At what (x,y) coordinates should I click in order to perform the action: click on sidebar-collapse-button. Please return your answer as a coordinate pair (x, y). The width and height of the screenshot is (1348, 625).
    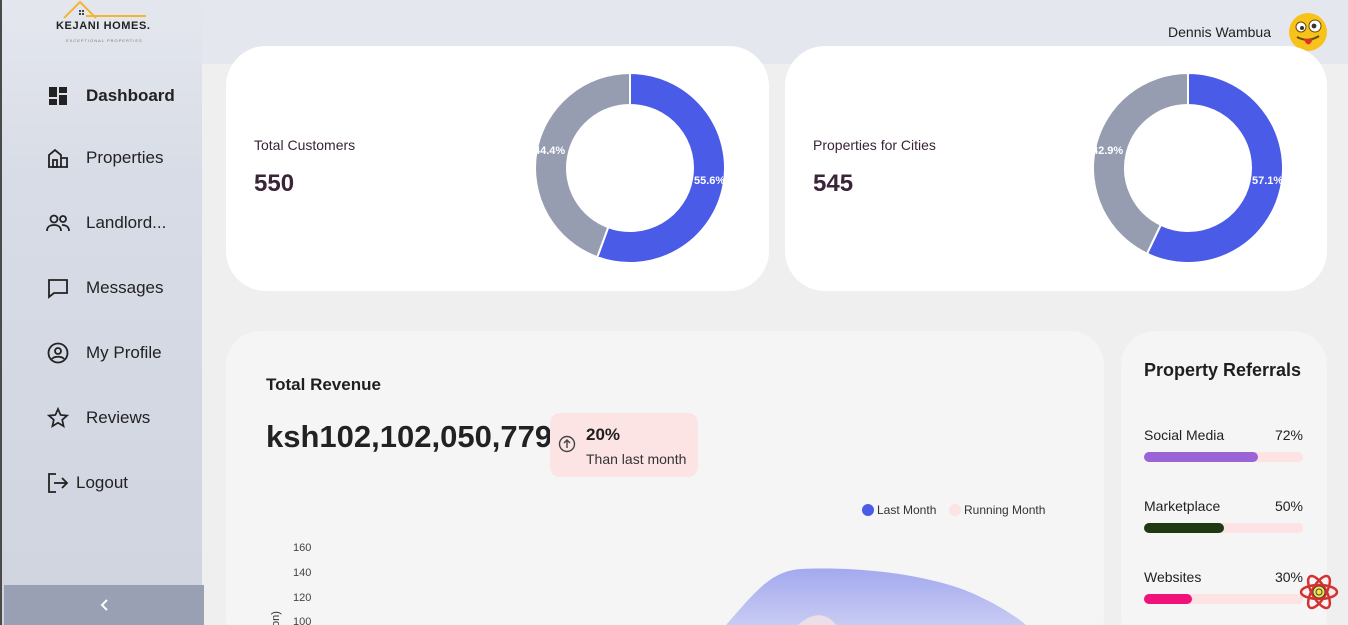
    Looking at the image, I should click on (104, 605).